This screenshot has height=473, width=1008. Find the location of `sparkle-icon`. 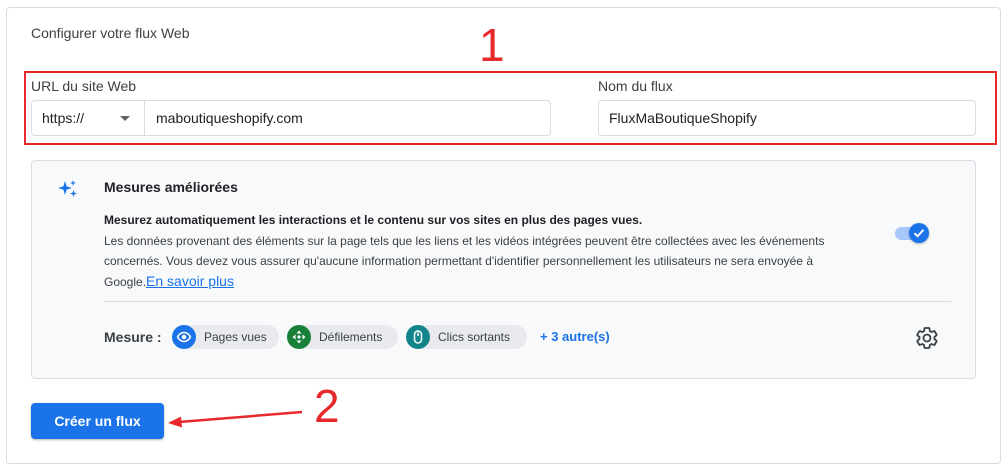

sparkle-icon is located at coordinates (67, 188).